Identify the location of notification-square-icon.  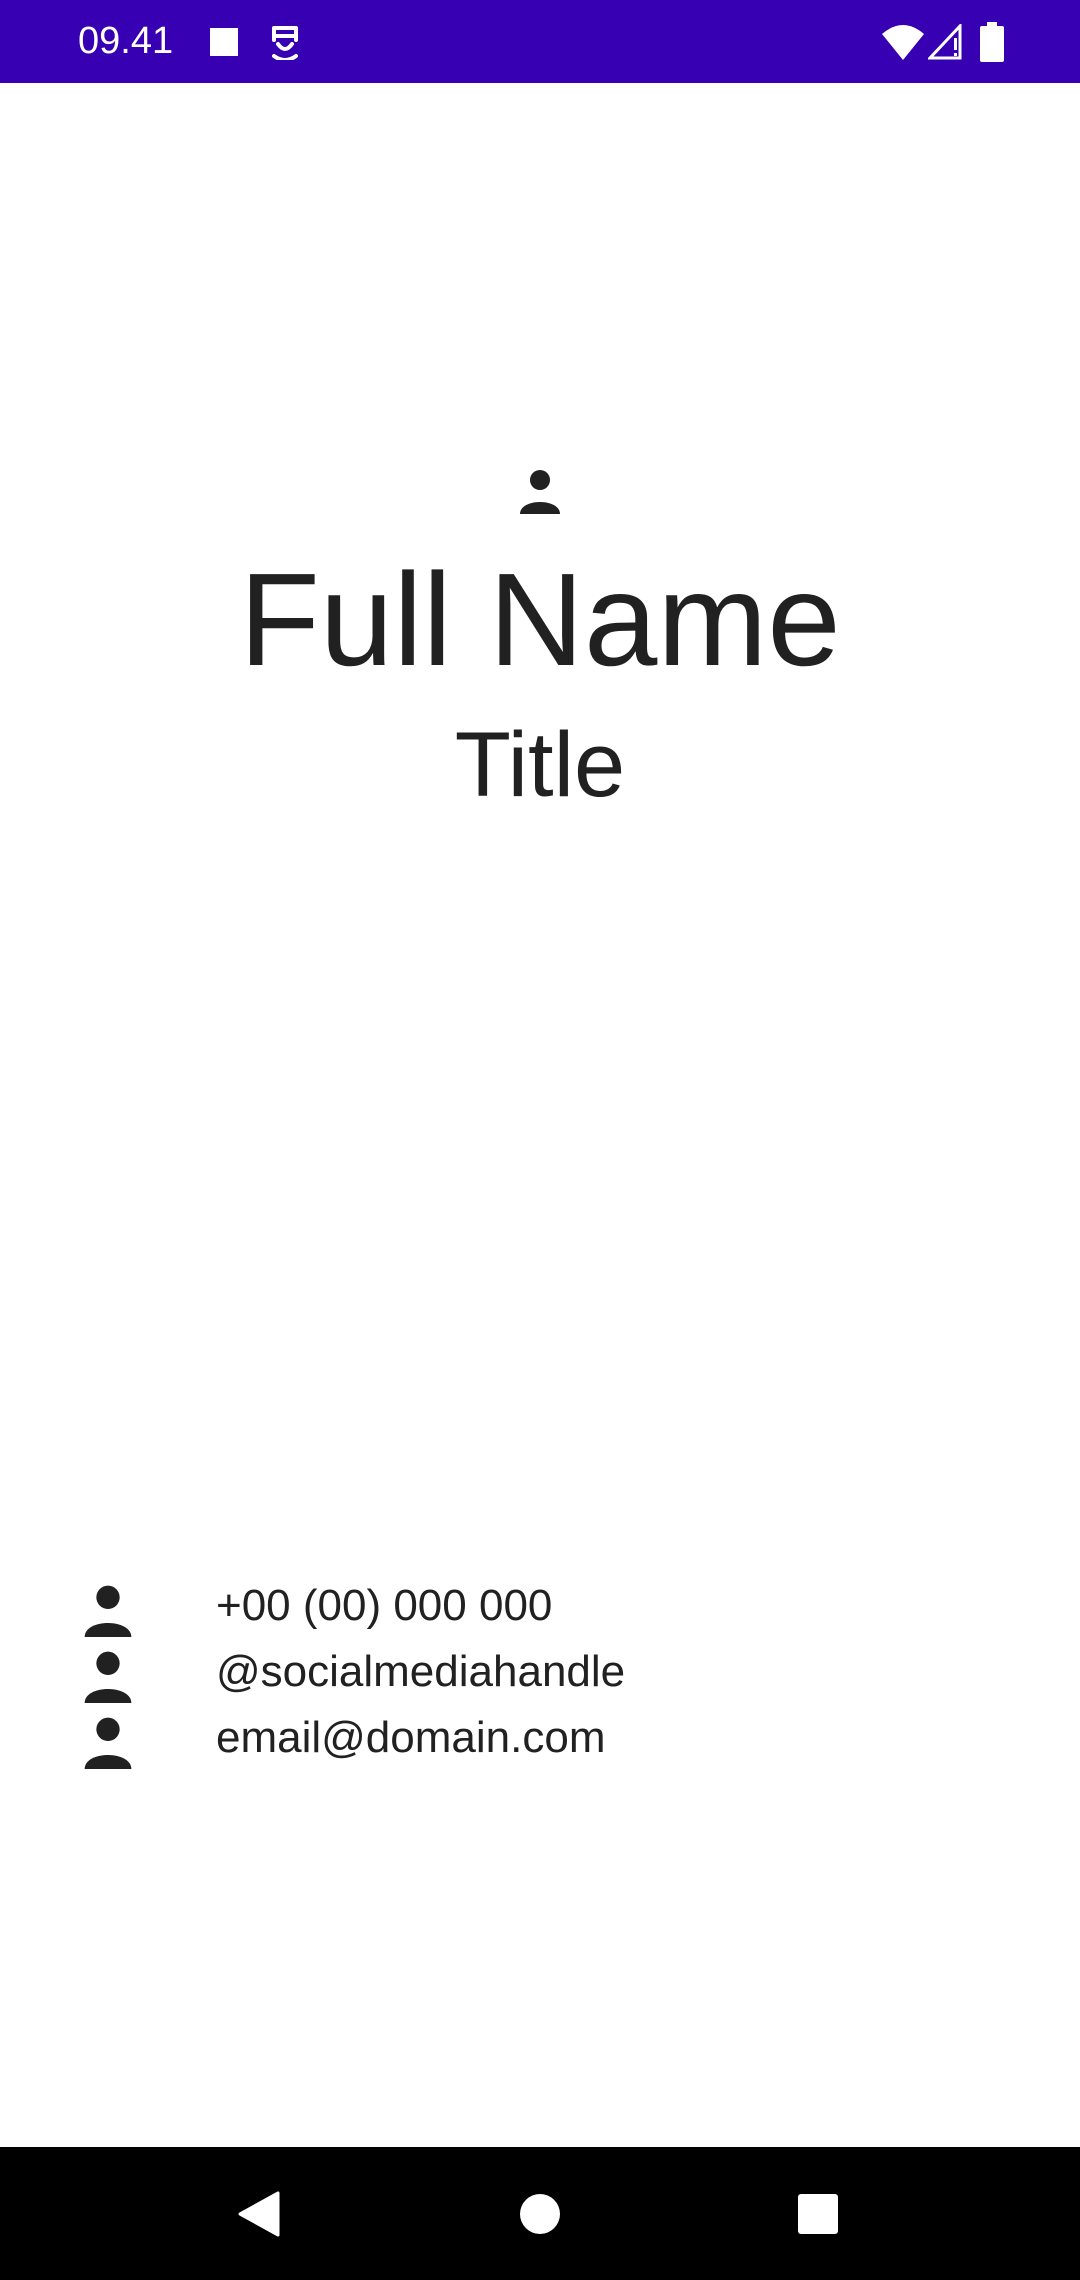
(224, 42).